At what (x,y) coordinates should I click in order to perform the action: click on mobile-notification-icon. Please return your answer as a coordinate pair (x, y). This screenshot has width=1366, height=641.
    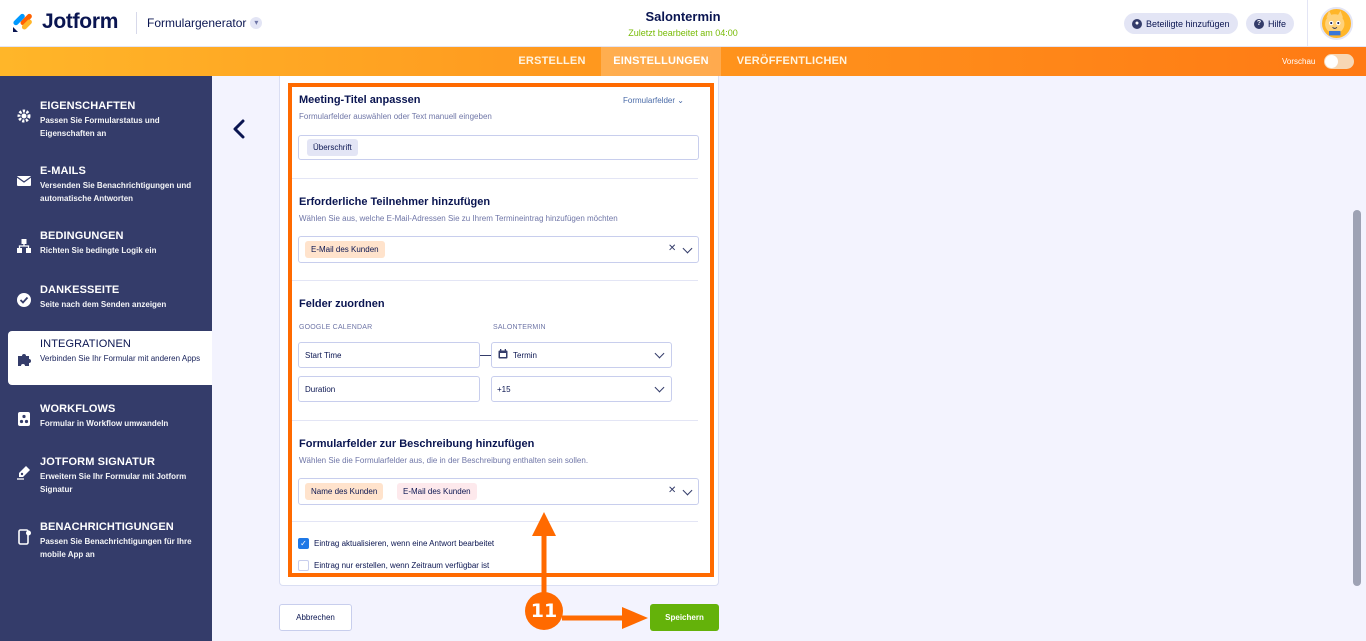
    Looking at the image, I should click on (24, 537).